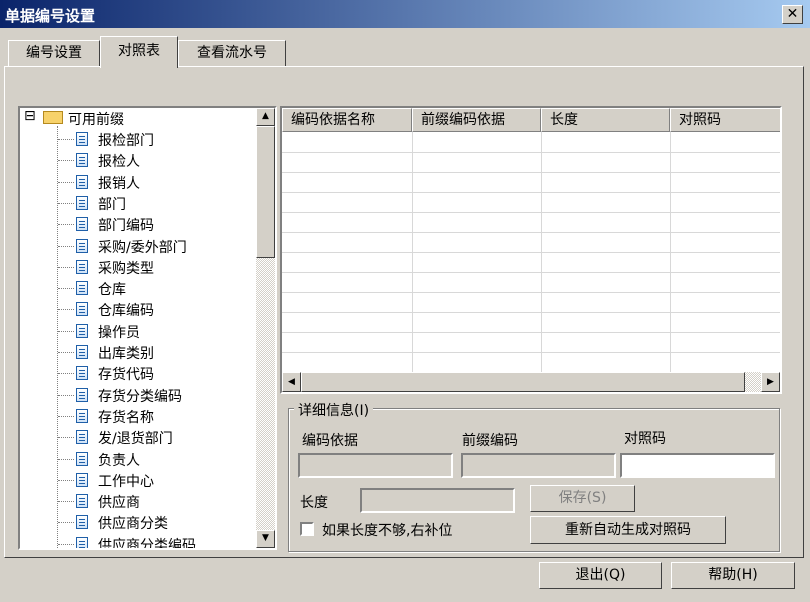 This screenshot has height=602, width=810. I want to click on tree-item-label: 部门编码, so click(126, 226).